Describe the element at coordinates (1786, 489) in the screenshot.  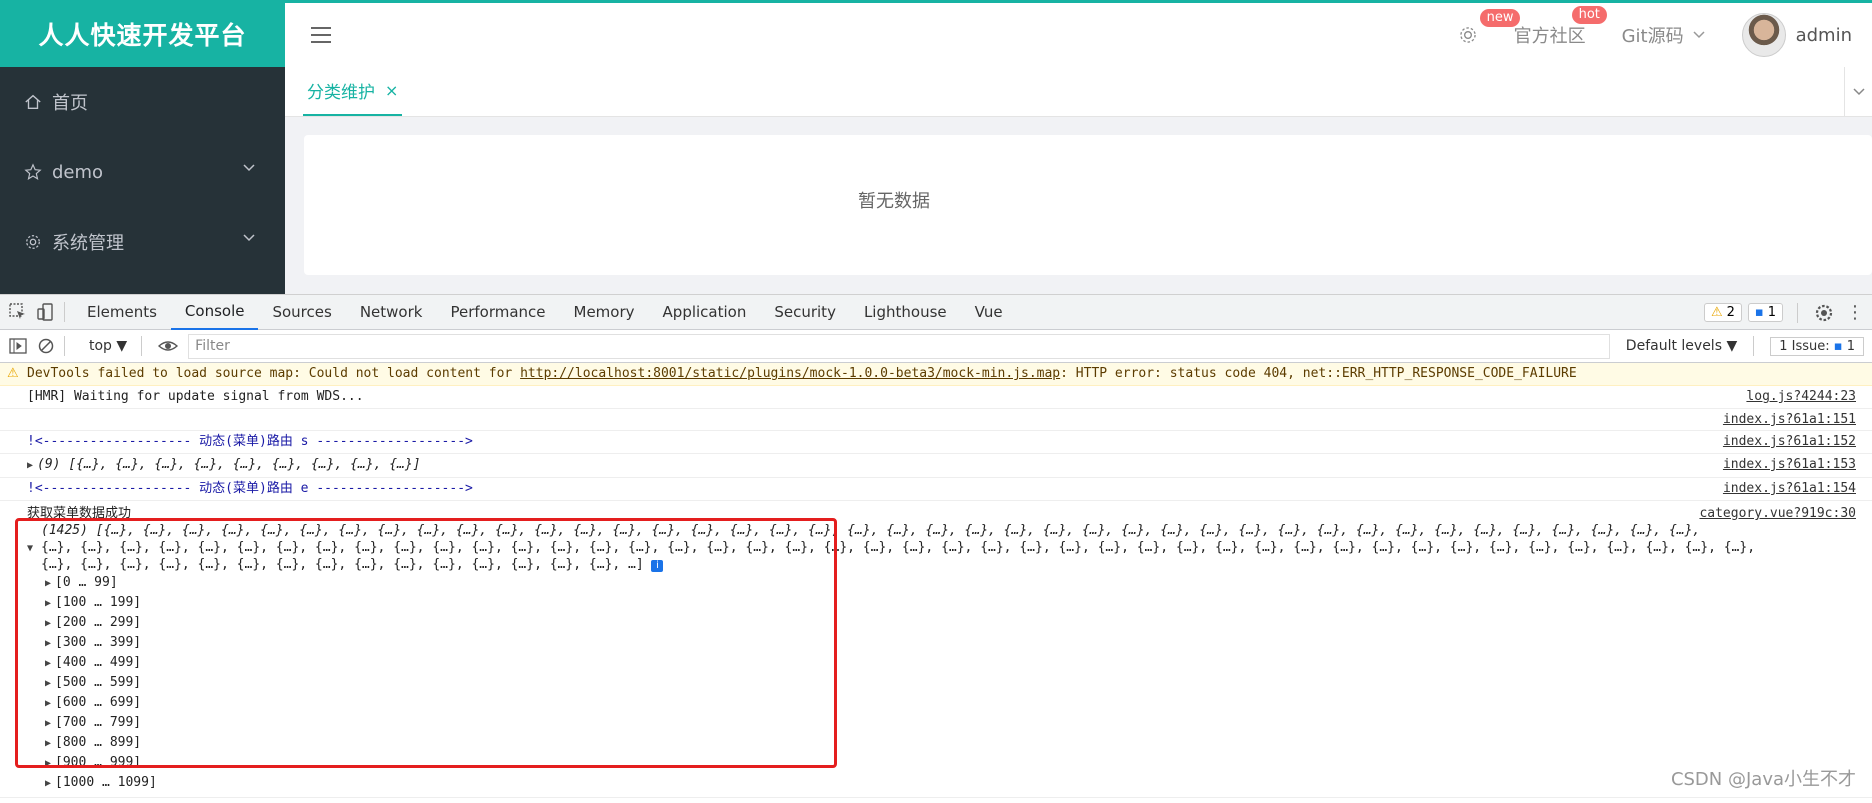
I see `source-link: index.js?61a1:154` at that location.